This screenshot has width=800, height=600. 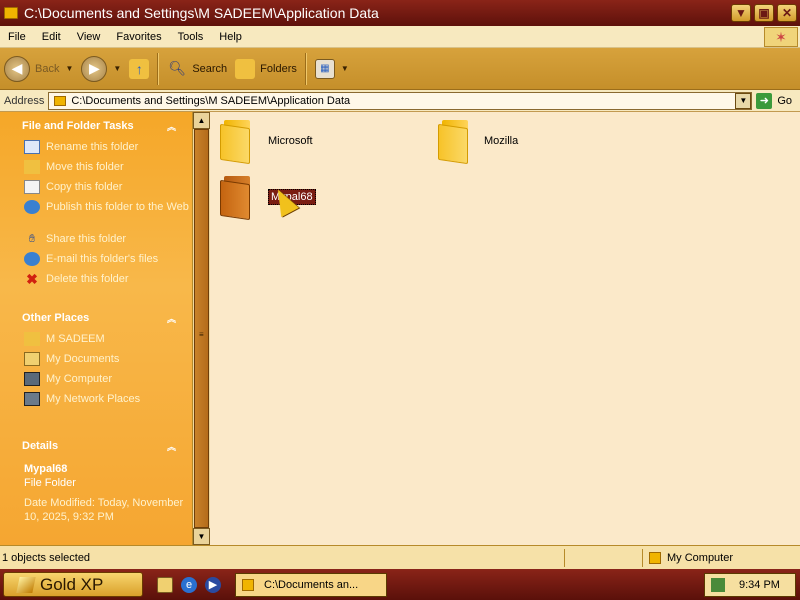 I want to click on windows-logo-icon: ✶, so click(x=781, y=37).